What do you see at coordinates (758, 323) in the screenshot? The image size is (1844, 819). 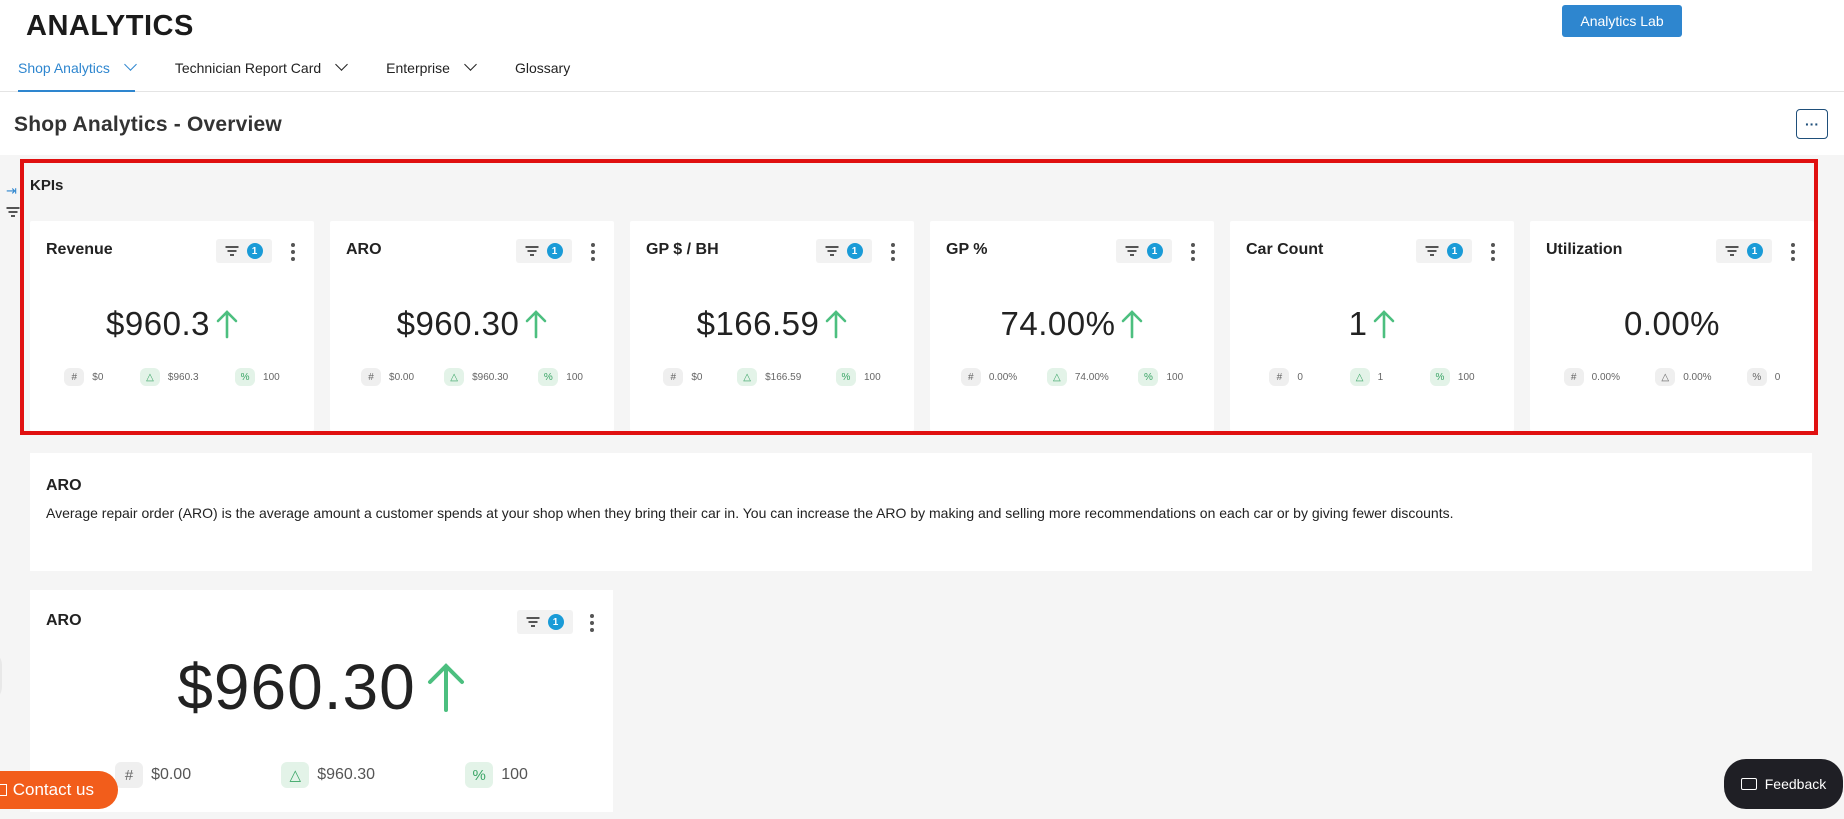 I see `kpi-value: $166.59` at bounding box center [758, 323].